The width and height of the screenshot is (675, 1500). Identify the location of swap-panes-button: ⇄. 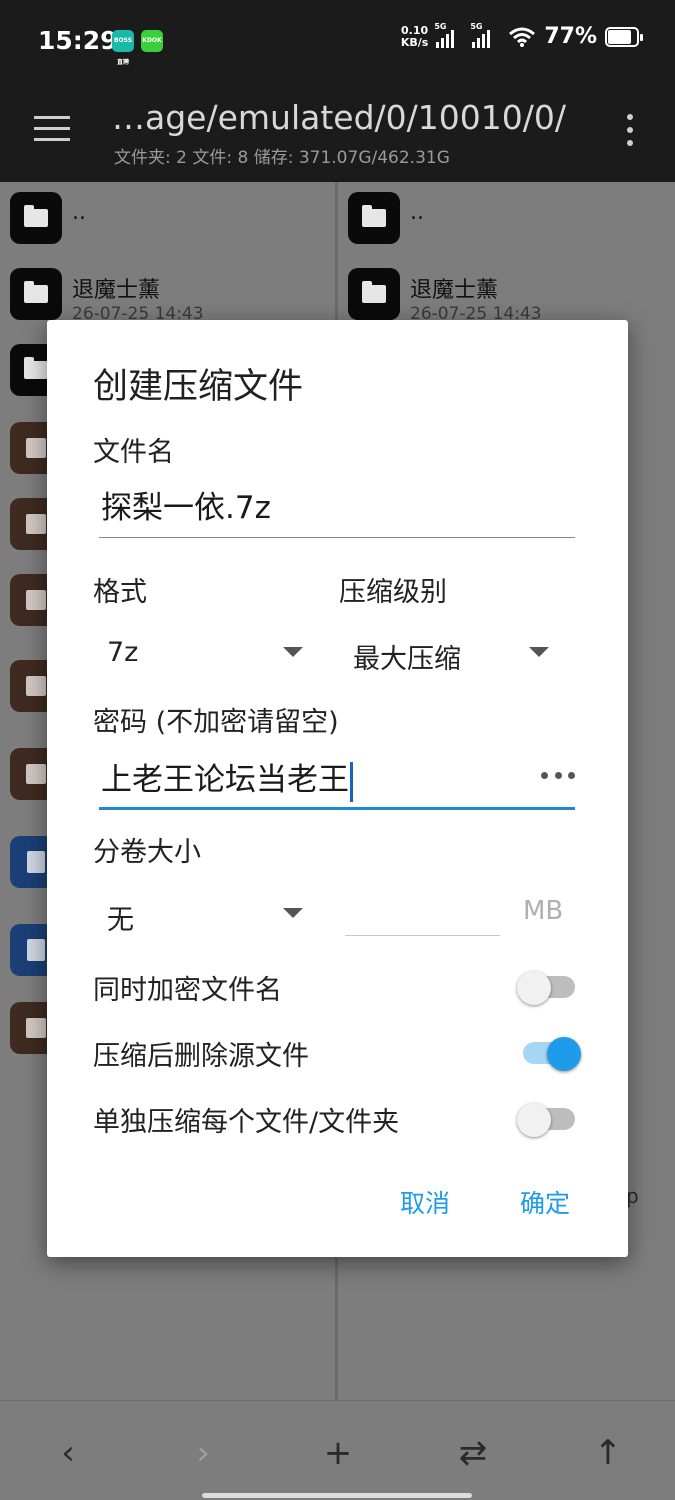
(473, 1453).